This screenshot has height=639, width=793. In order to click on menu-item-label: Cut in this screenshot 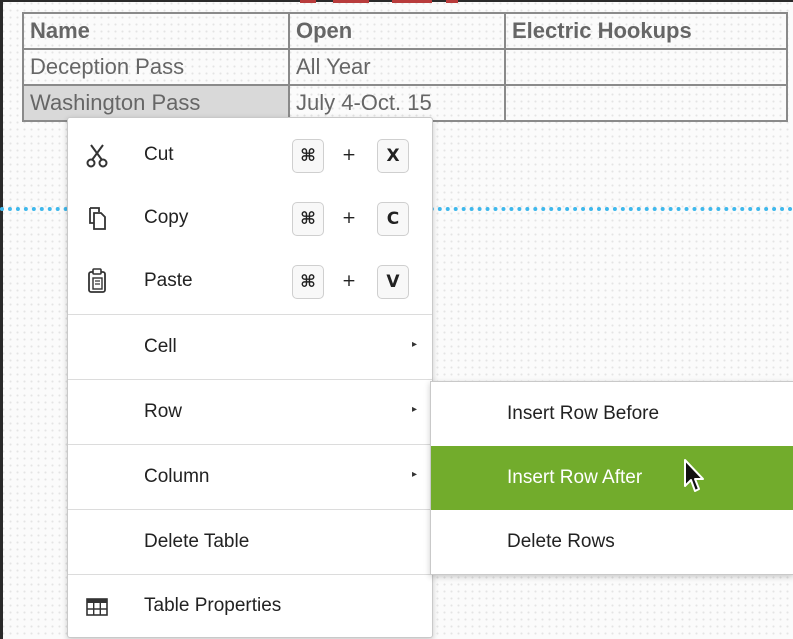, I will do `click(159, 154)`.